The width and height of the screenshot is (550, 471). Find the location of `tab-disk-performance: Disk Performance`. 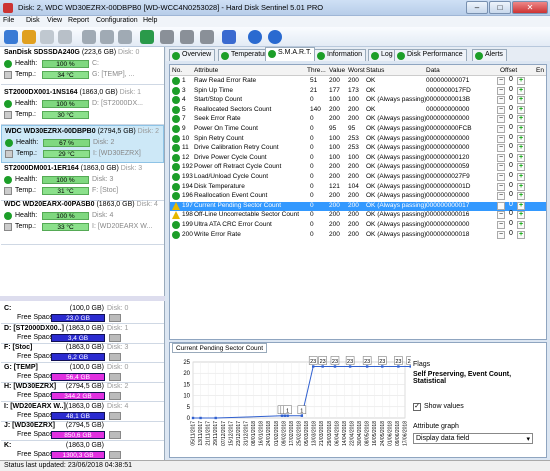

tab-disk-performance: Disk Performance is located at coordinates (430, 55).